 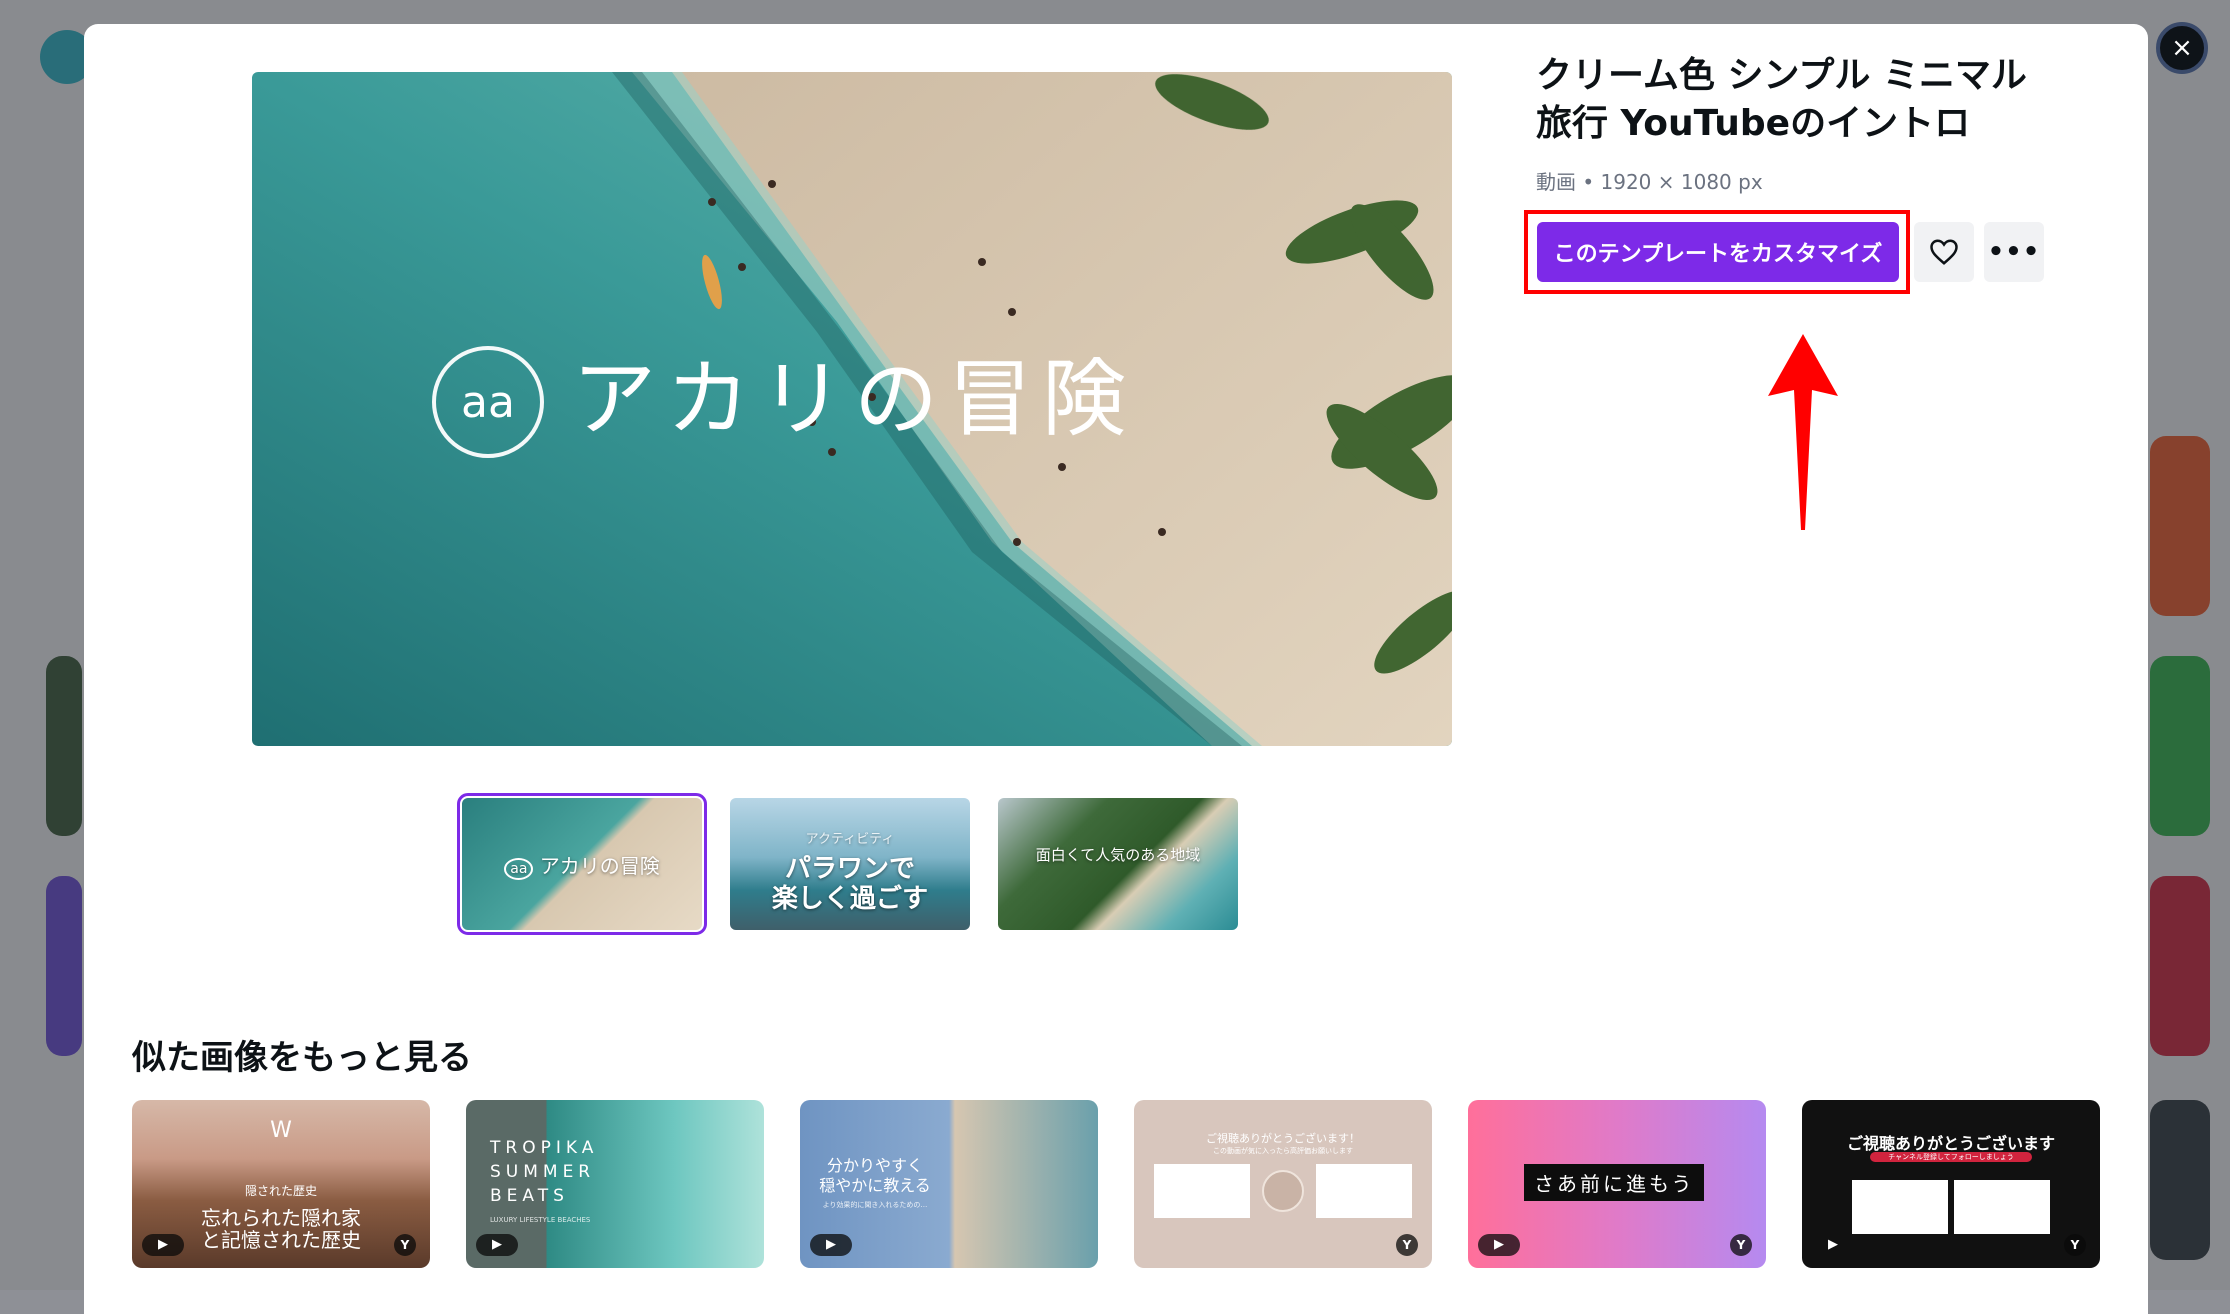 I want to click on thumbnail-logo: aa, so click(x=519, y=869).